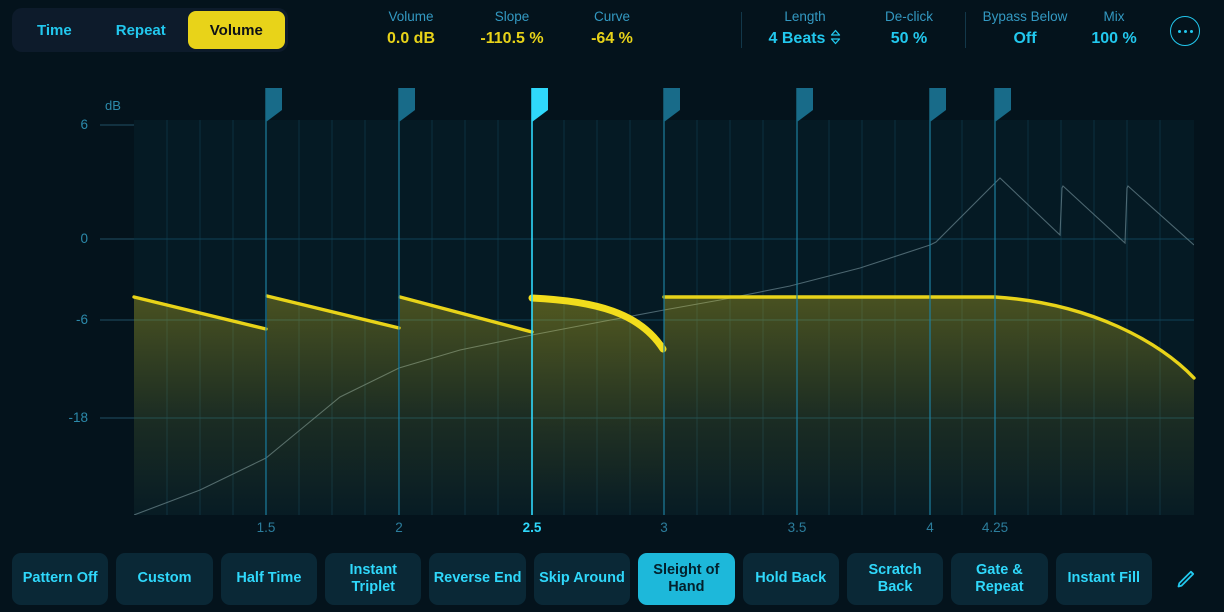 The width and height of the screenshot is (1224, 612). I want to click on param-value-row: 100 %, so click(1113, 37).